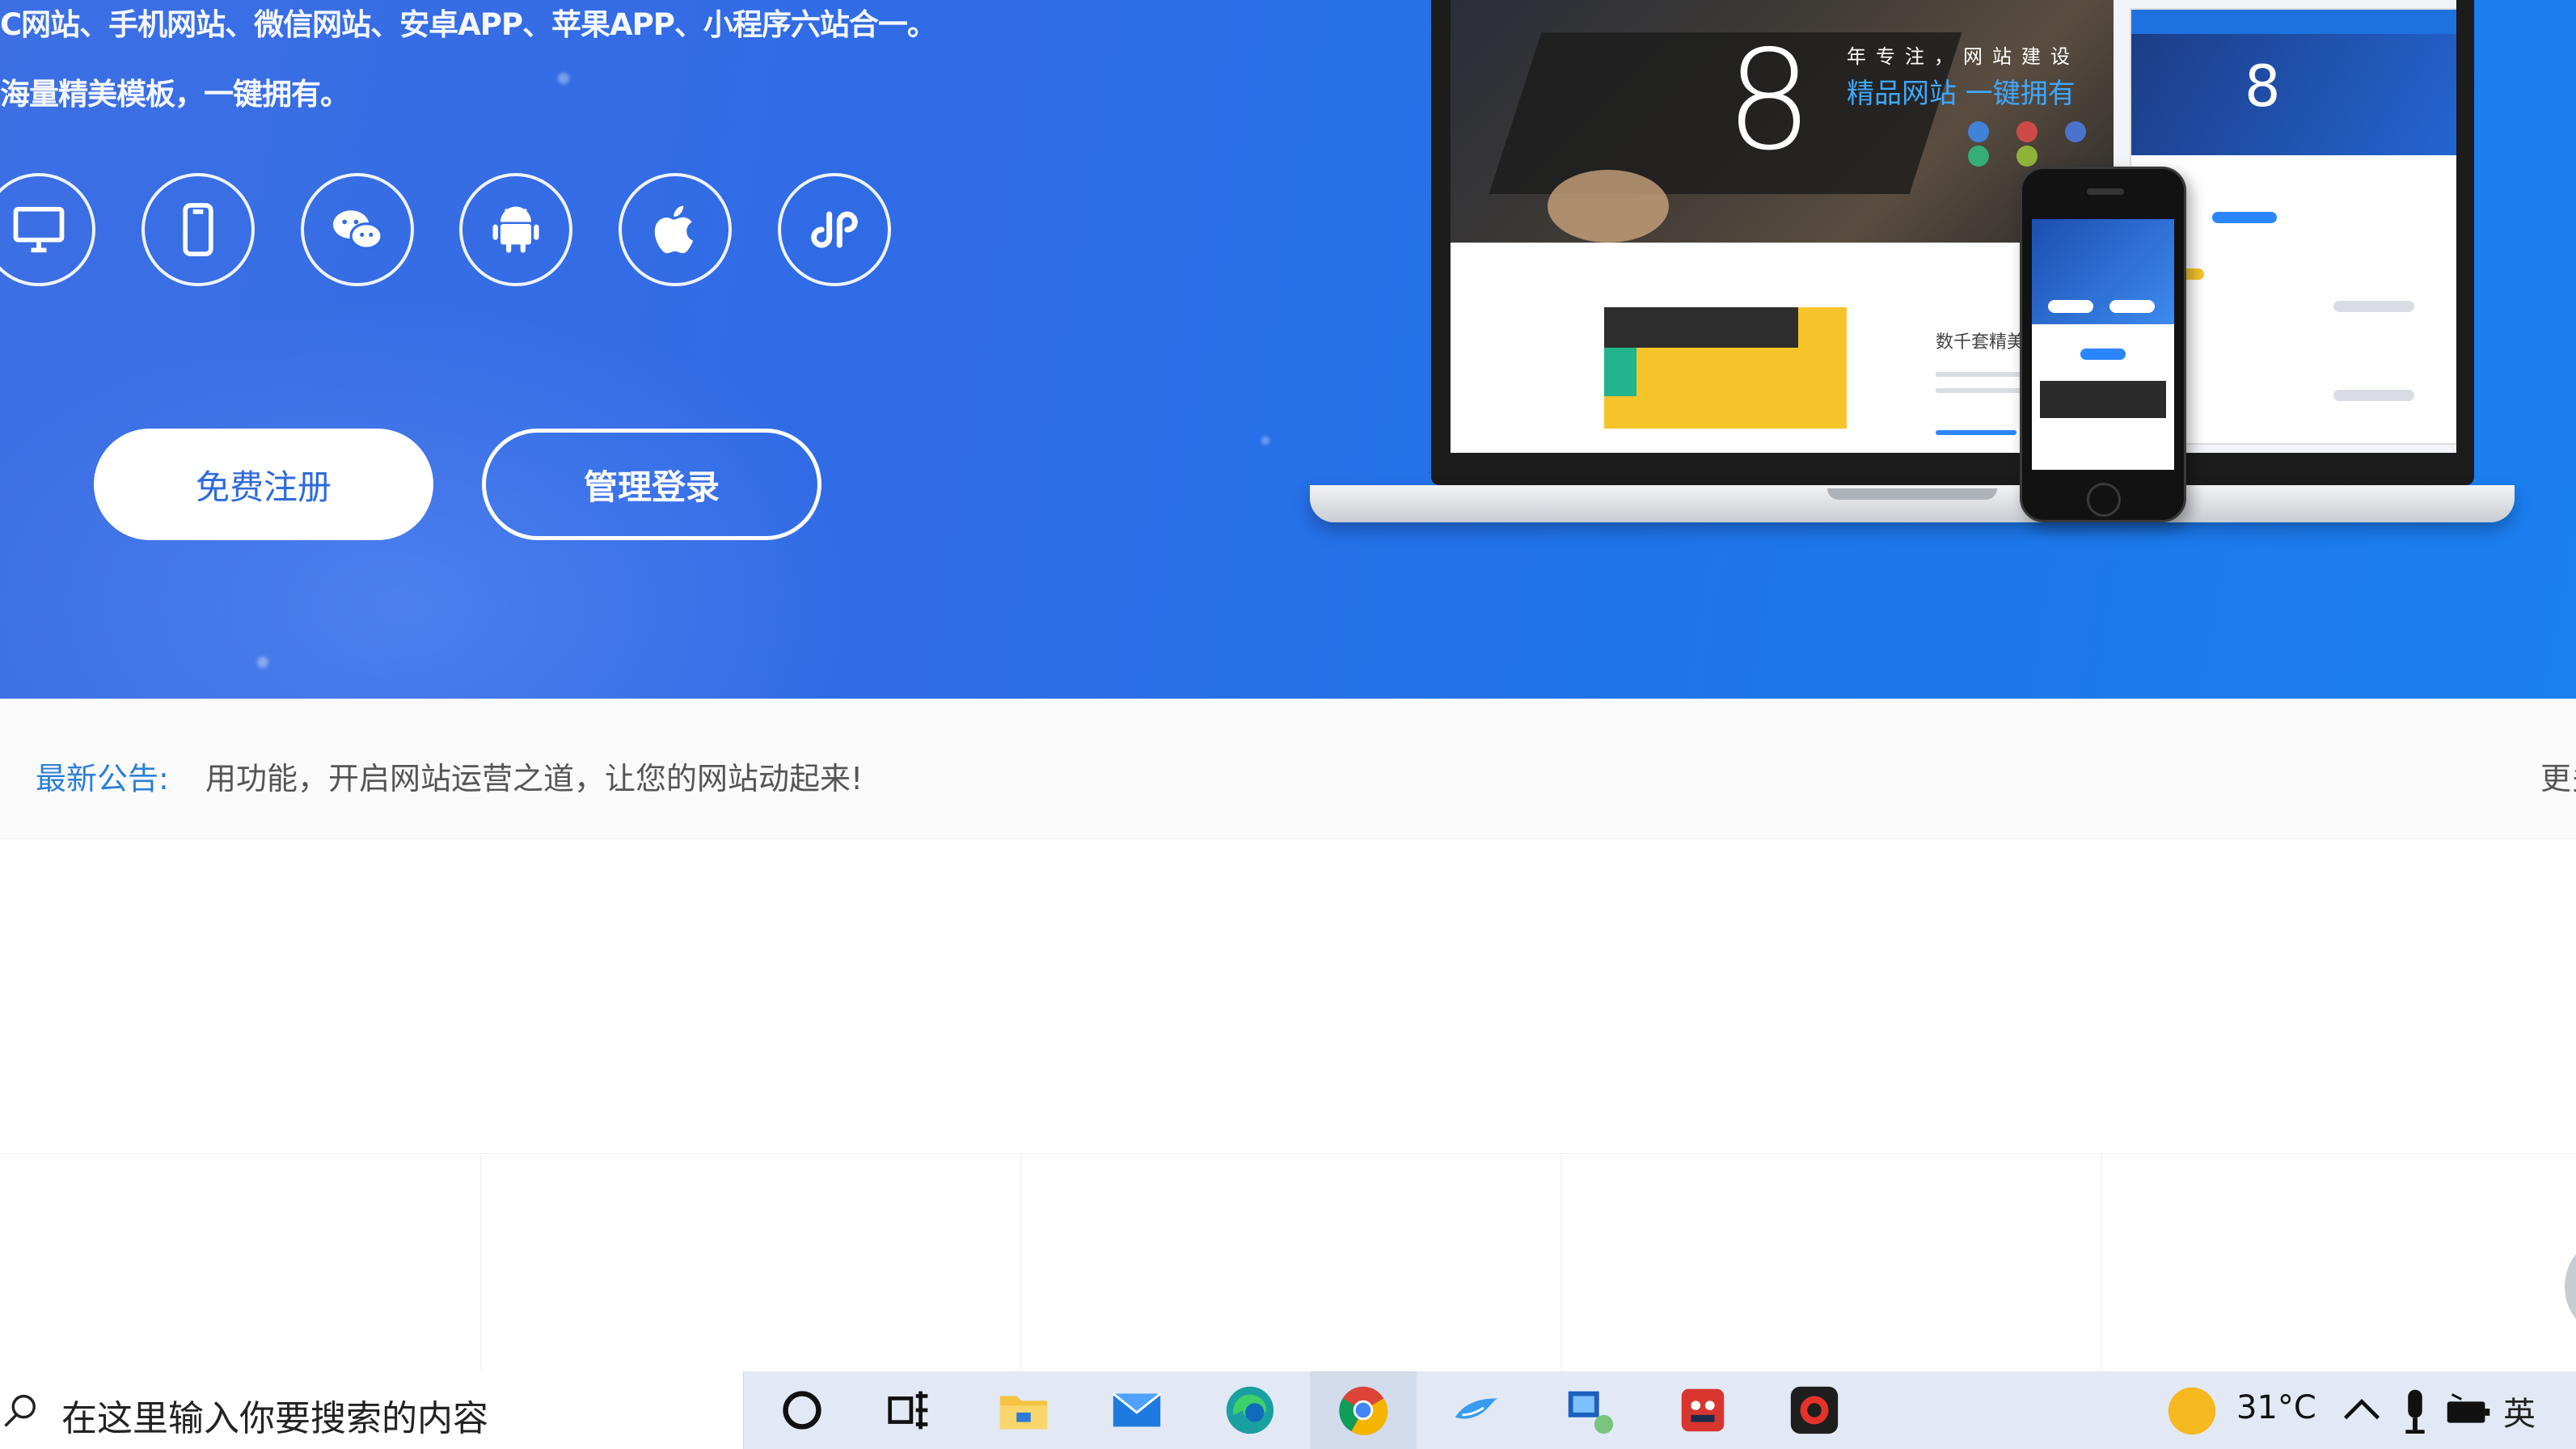  Describe the element at coordinates (1363, 1410) in the screenshot. I see `chrome-icon` at that location.